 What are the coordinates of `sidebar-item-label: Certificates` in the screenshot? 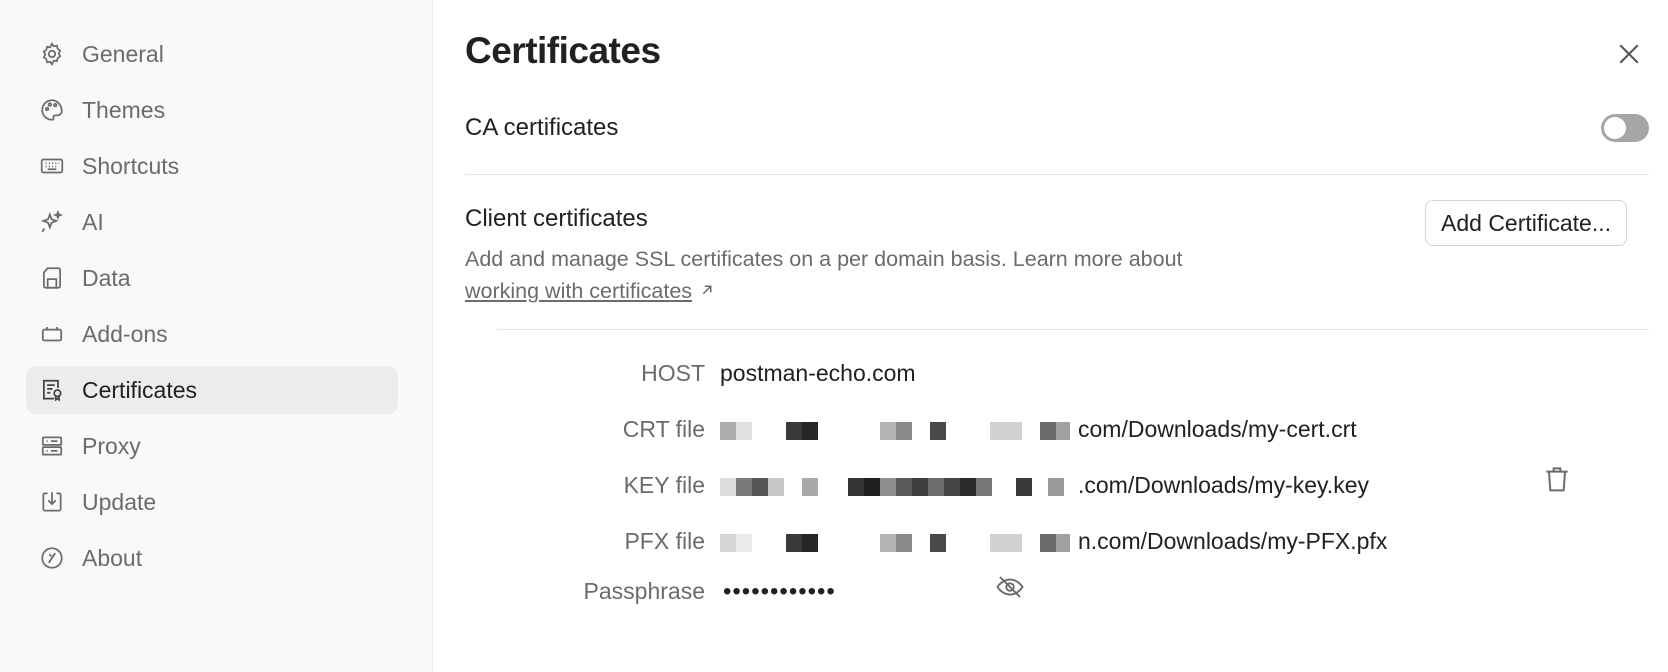 It's located at (140, 389).